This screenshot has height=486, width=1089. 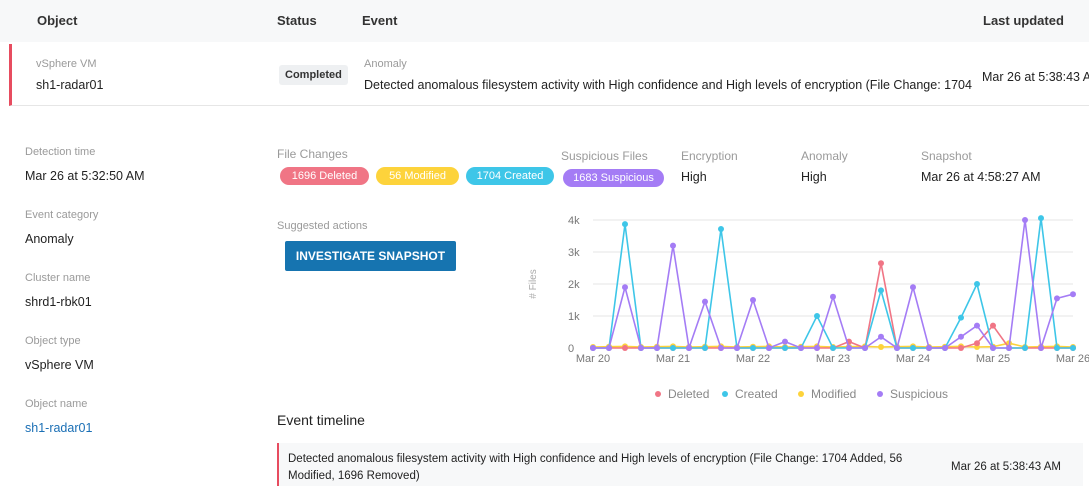 I want to click on event-timeline-title: Event timeline, so click(x=321, y=420).